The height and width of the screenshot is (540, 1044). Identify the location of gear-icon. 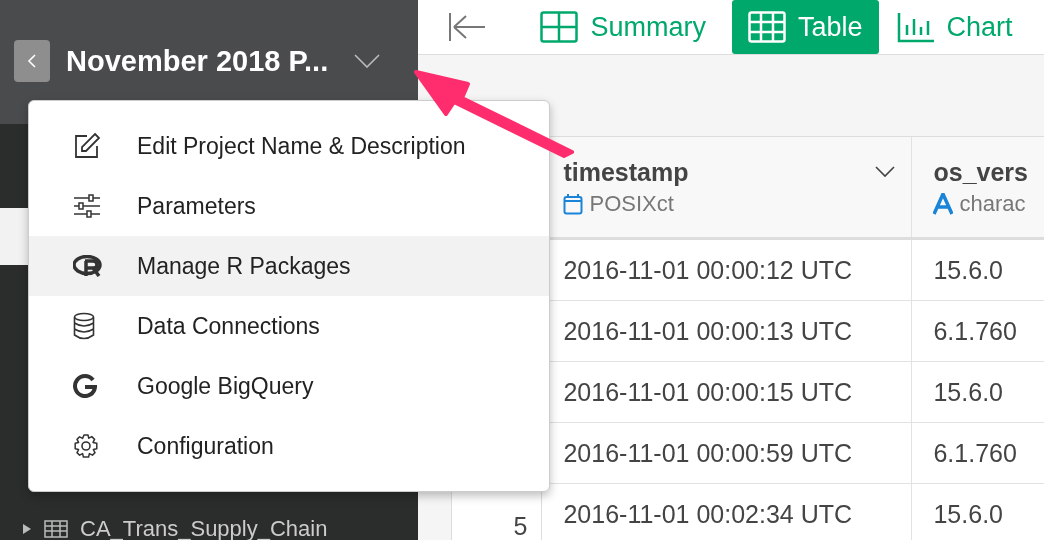
(86, 446).